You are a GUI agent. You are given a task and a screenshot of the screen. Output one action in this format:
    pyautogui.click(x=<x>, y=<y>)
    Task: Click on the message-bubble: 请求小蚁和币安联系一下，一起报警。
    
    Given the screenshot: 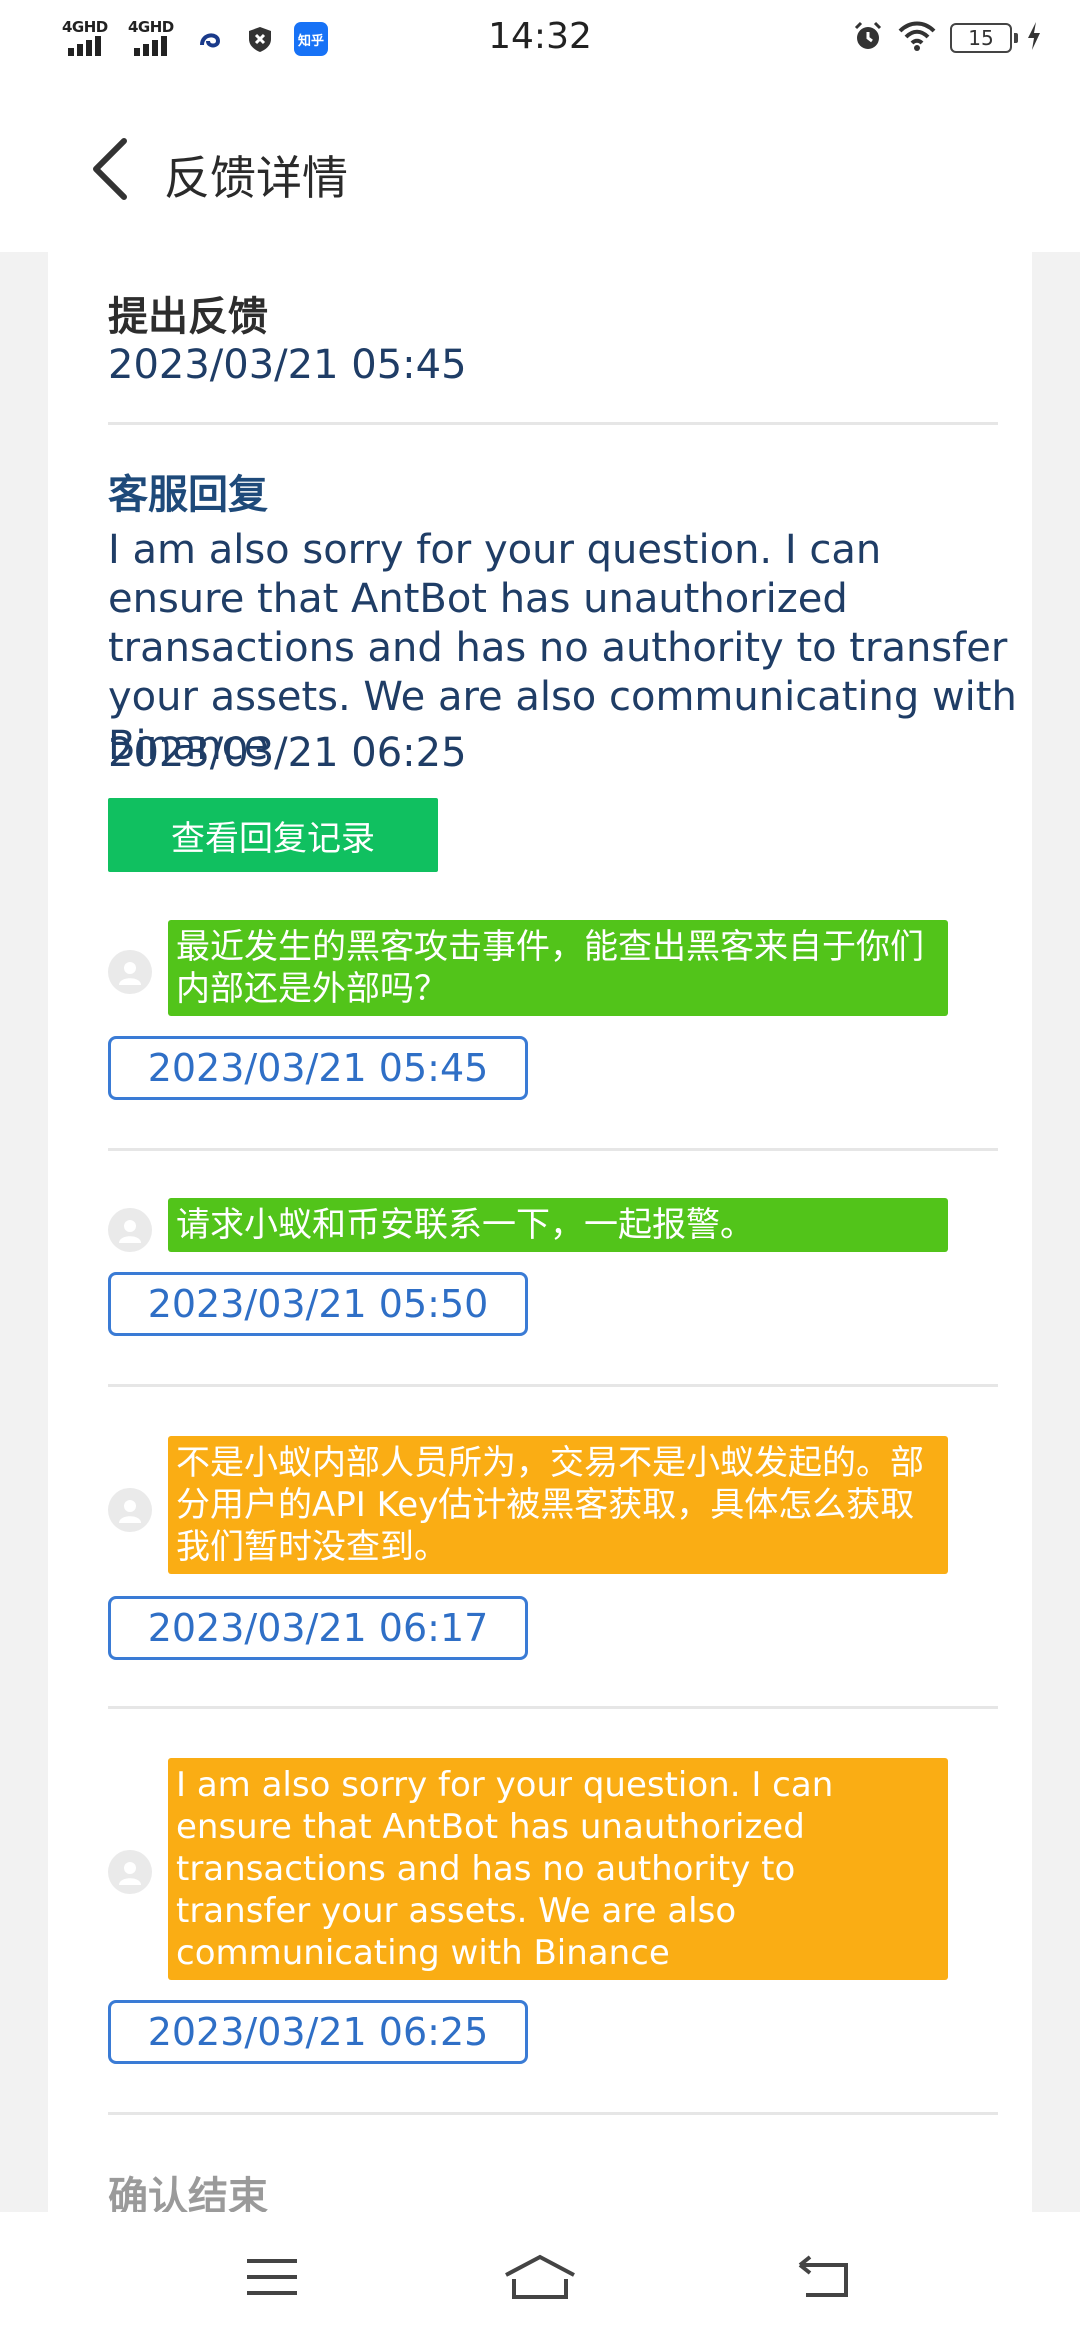 What is the action you would take?
    pyautogui.click(x=558, y=1225)
    